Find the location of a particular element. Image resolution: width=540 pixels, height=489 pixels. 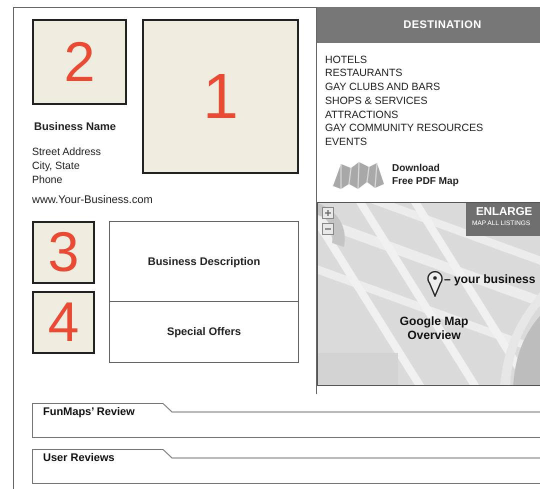

category-link: EVENTS is located at coordinates (346, 143).